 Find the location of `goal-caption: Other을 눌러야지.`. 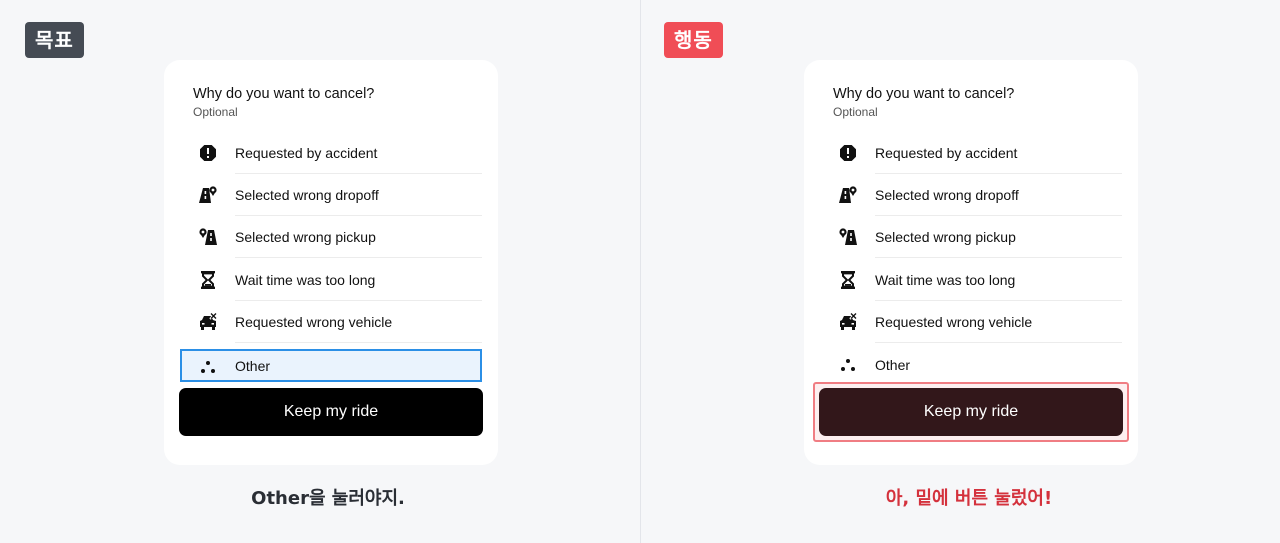

goal-caption: Other을 눌러야지. is located at coordinates (328, 498).